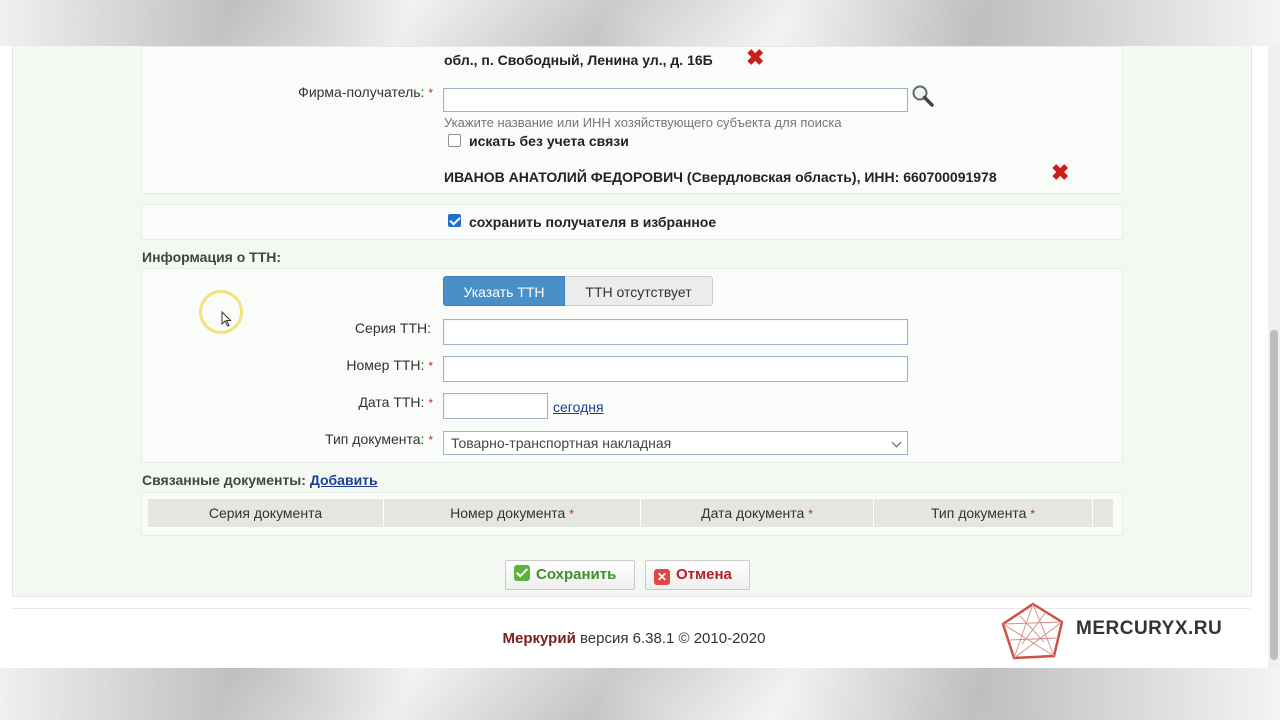 This screenshot has width=1280, height=720. Describe the element at coordinates (578, 60) in the screenshot. I see `address-text: обл., п. Свободный, Ленина ул., д. 16Б` at that location.